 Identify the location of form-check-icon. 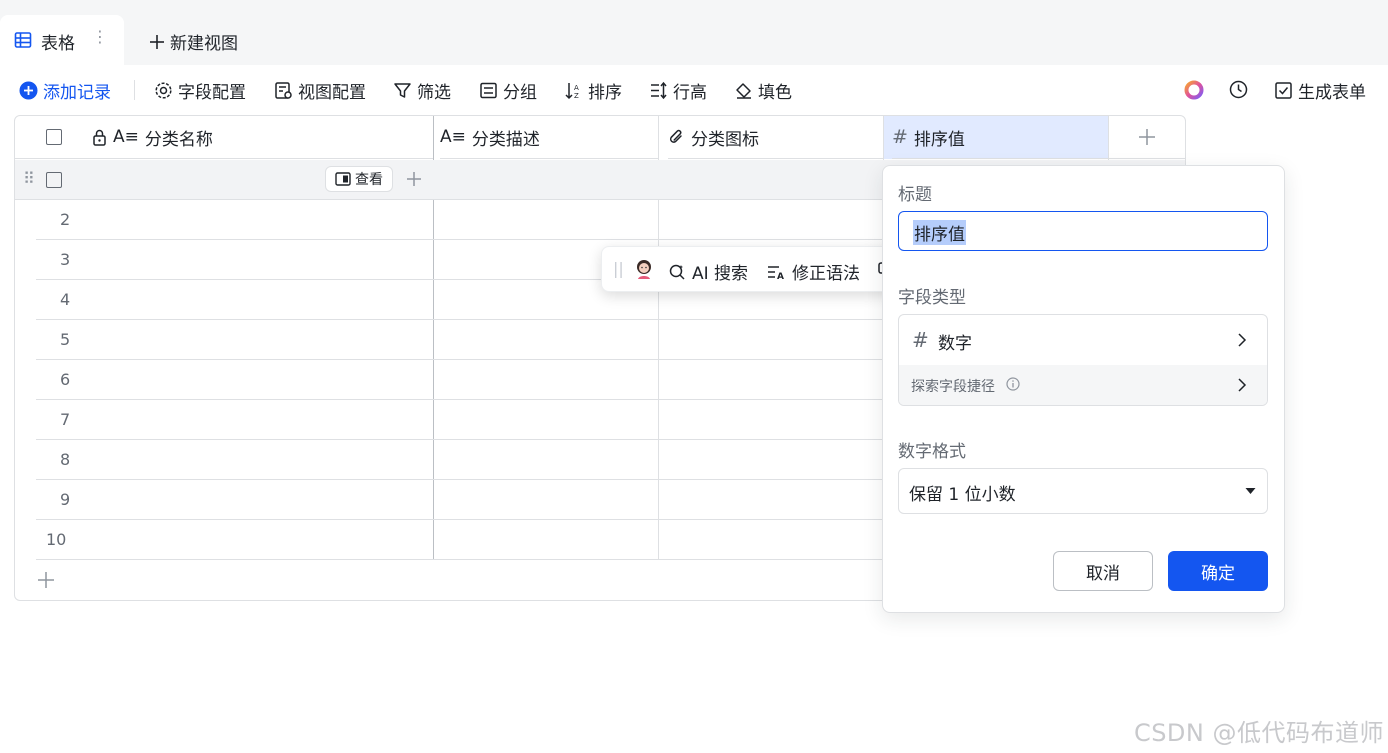
(1283, 90).